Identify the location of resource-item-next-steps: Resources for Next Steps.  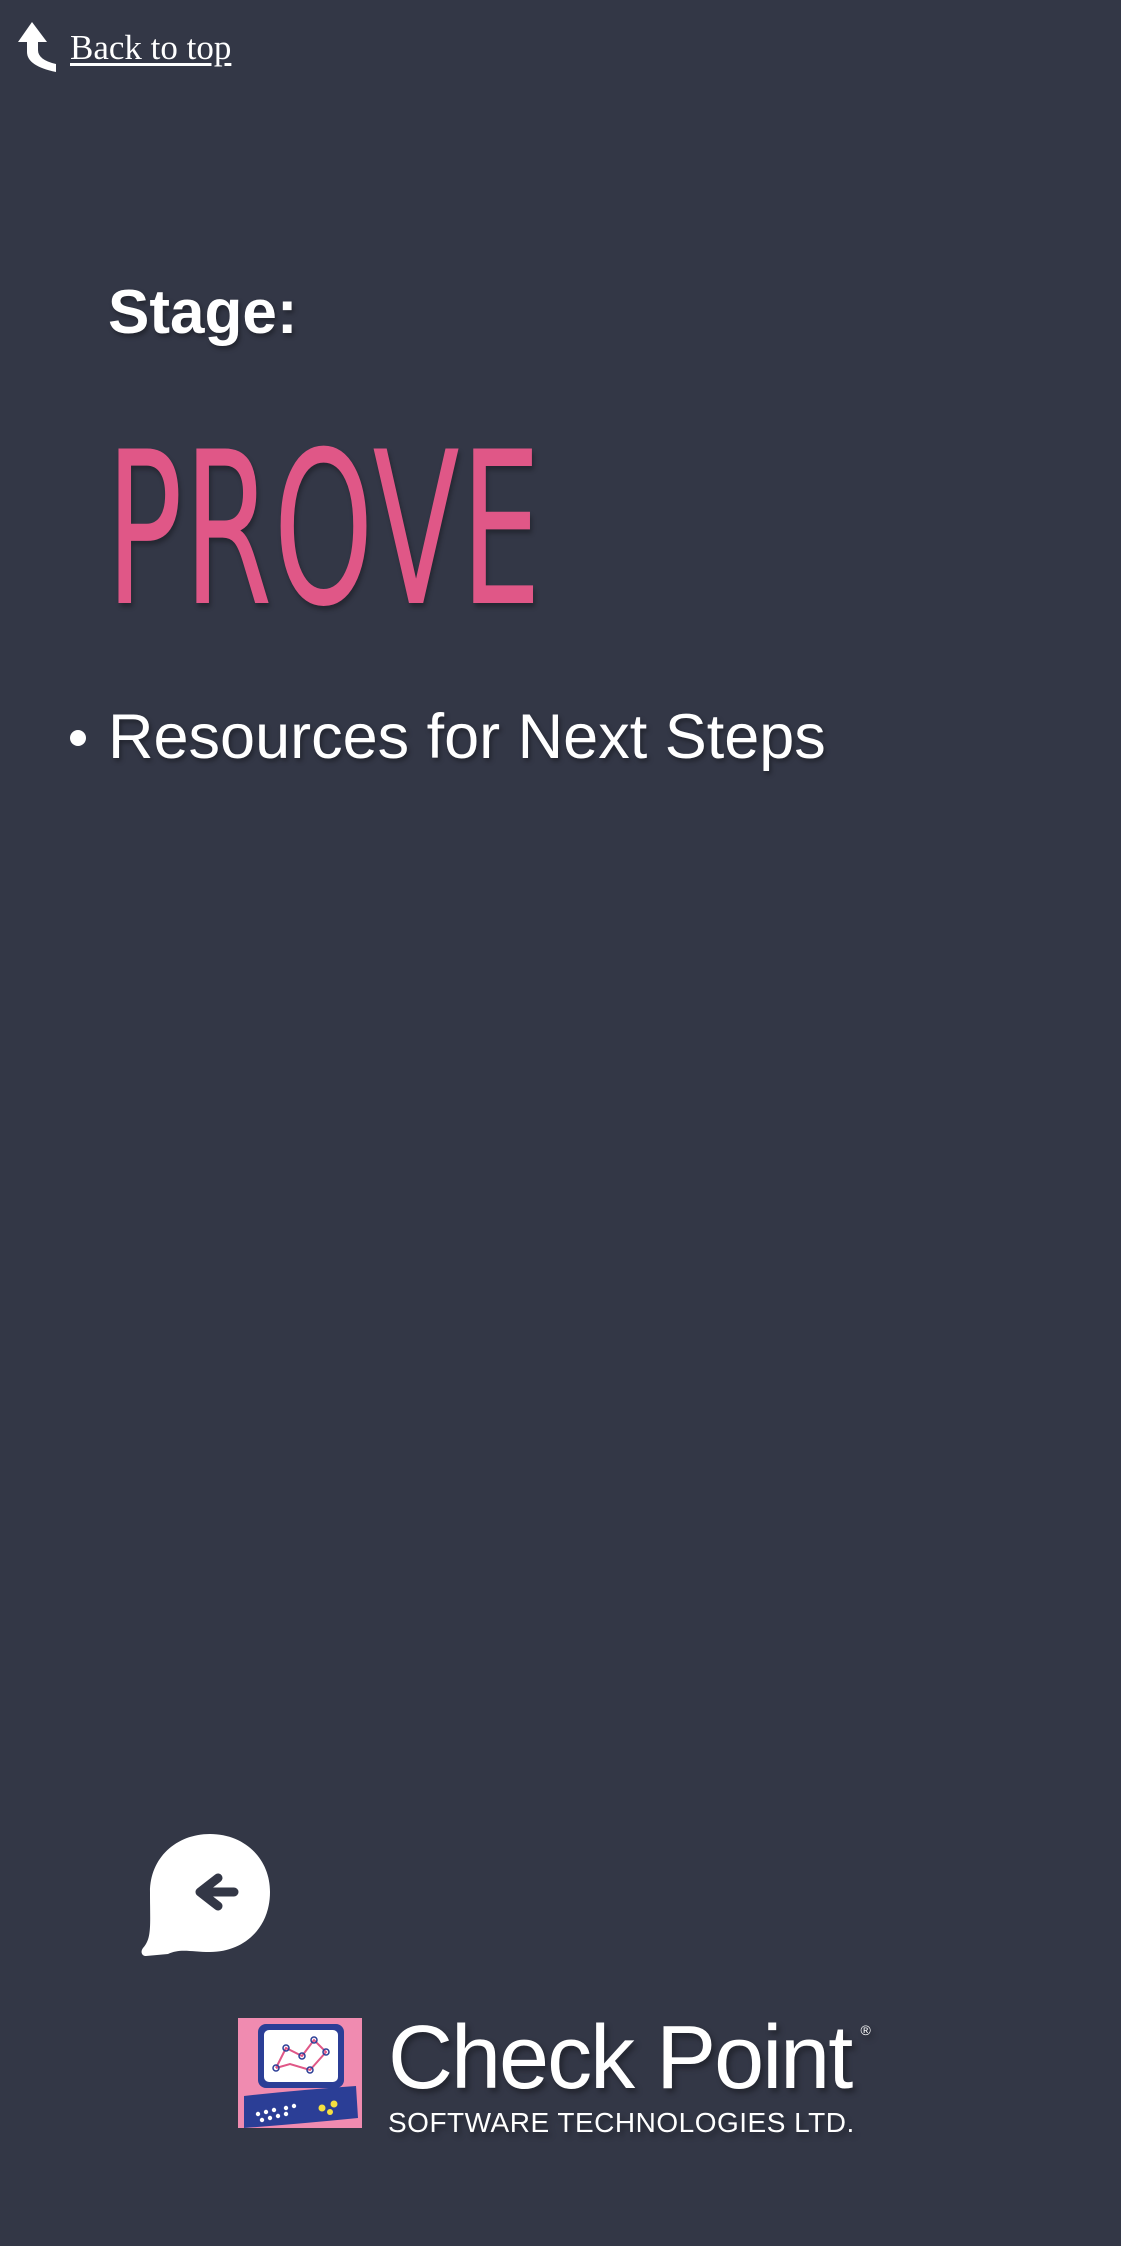
(413, 738).